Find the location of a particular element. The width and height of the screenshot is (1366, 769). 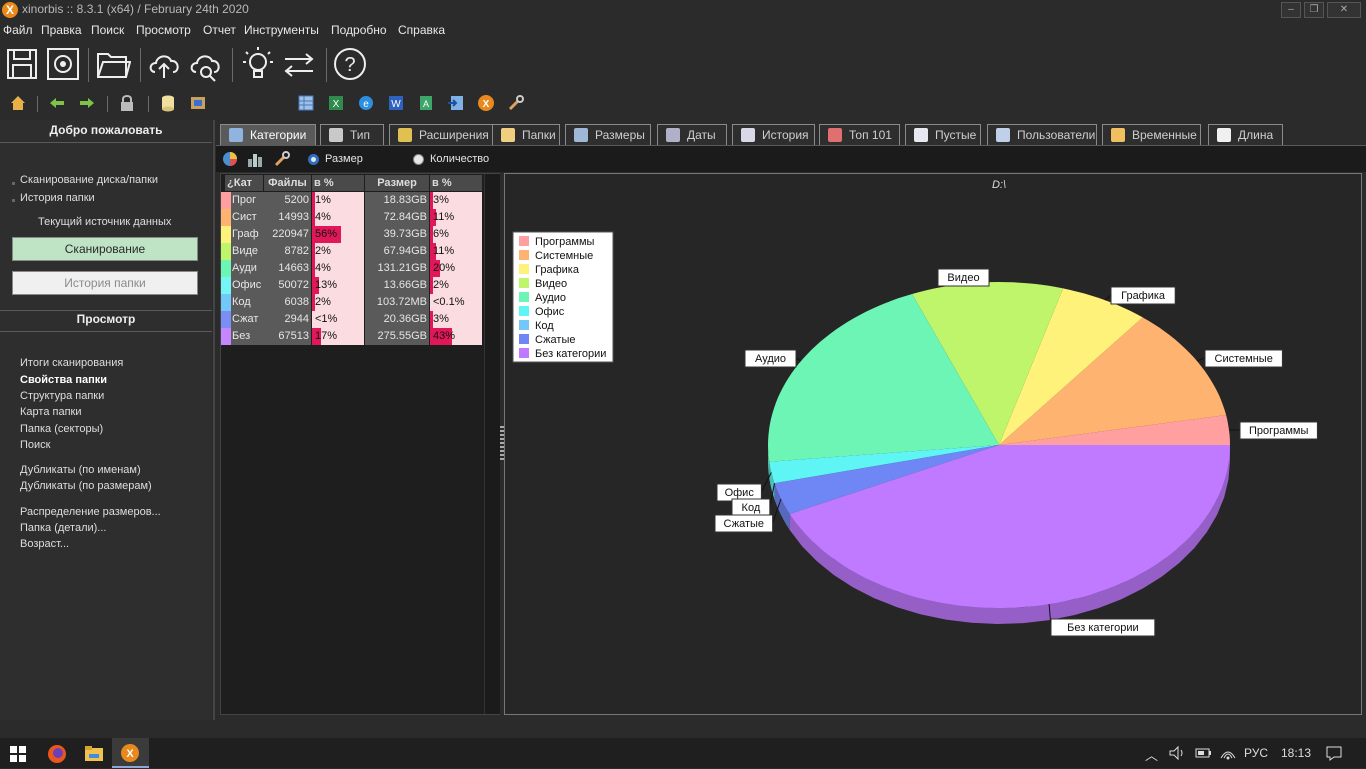

tab-length: Длина is located at coordinates (1245, 135).